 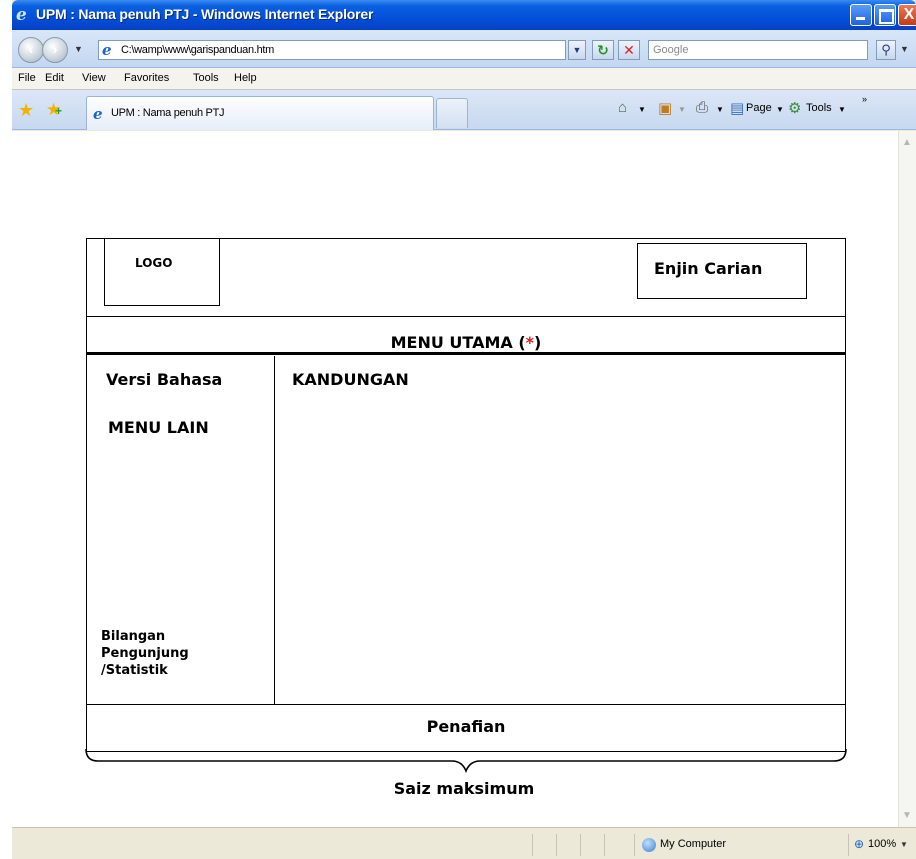 I want to click on menu-bar: File Edit View Favorites Tools Help, so click(x=464, y=79).